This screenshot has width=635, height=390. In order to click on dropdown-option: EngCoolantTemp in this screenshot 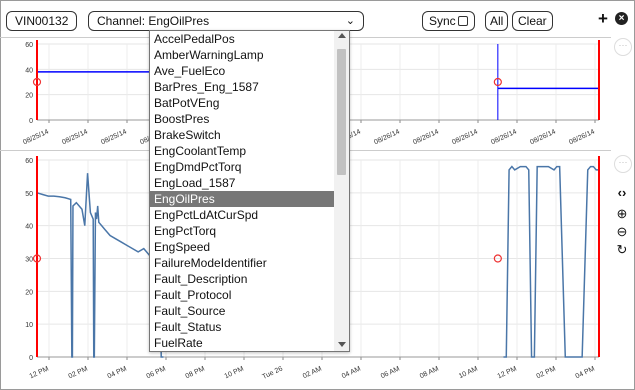, I will do `click(242, 151)`.